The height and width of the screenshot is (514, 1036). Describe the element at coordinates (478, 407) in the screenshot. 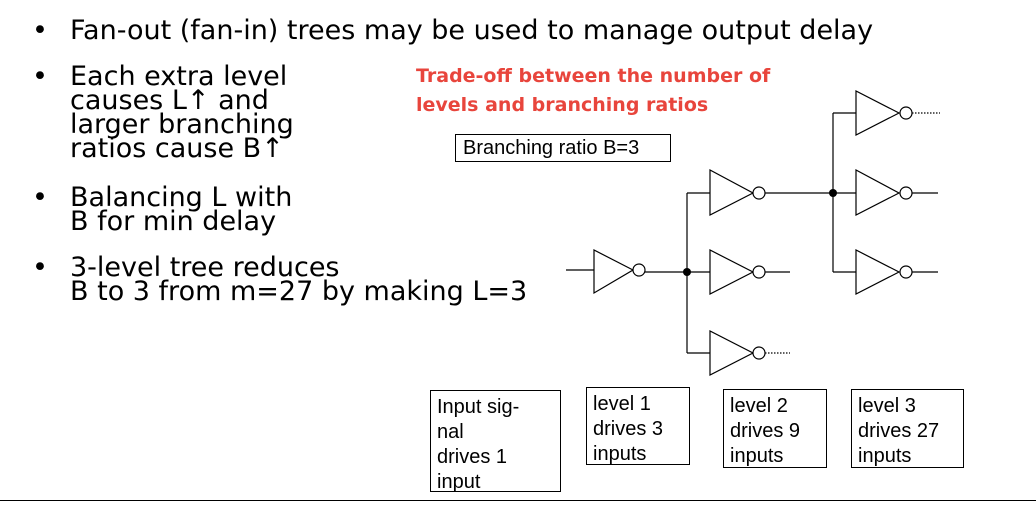

I see `box-line: Input sig-` at that location.